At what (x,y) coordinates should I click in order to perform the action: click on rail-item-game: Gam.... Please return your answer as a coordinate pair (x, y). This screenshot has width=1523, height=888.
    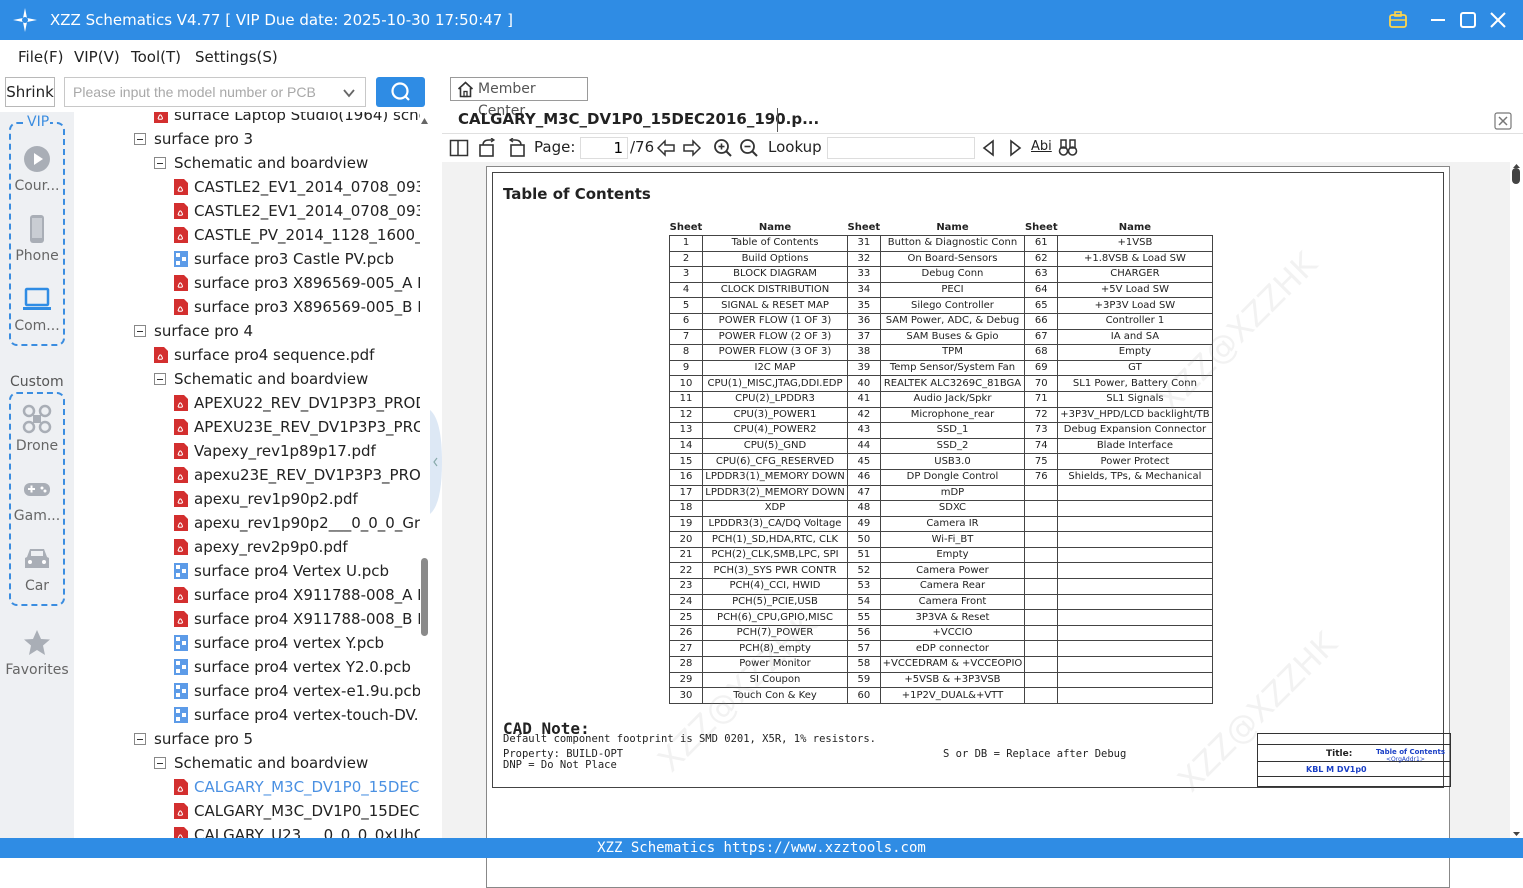
    Looking at the image, I should click on (37, 499).